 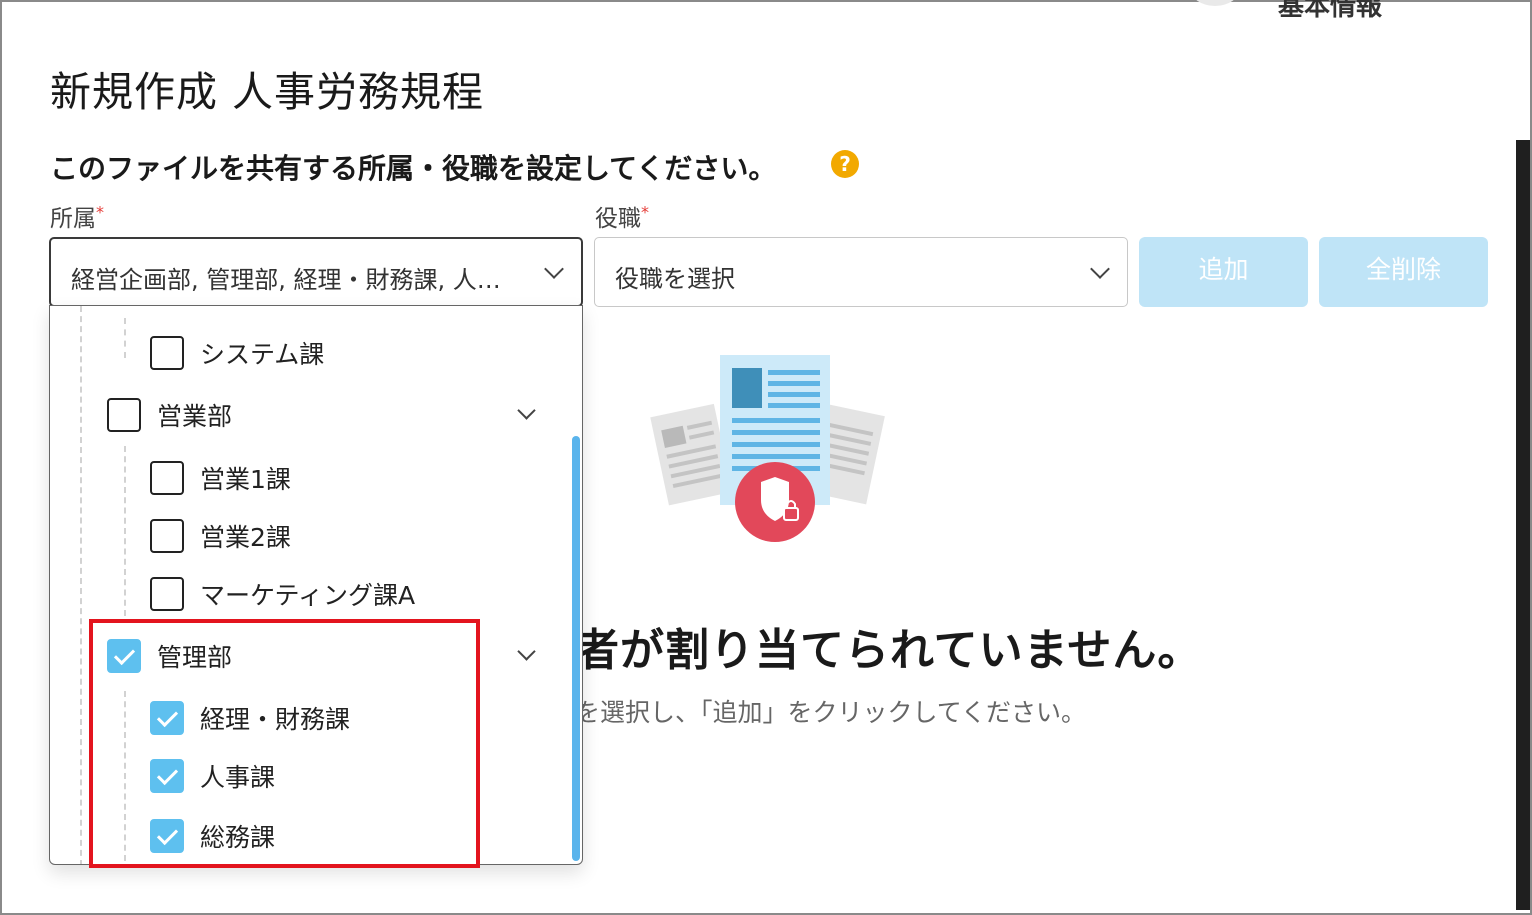 What do you see at coordinates (576, 648) in the screenshot?
I see `dropdown-scrollbar` at bounding box center [576, 648].